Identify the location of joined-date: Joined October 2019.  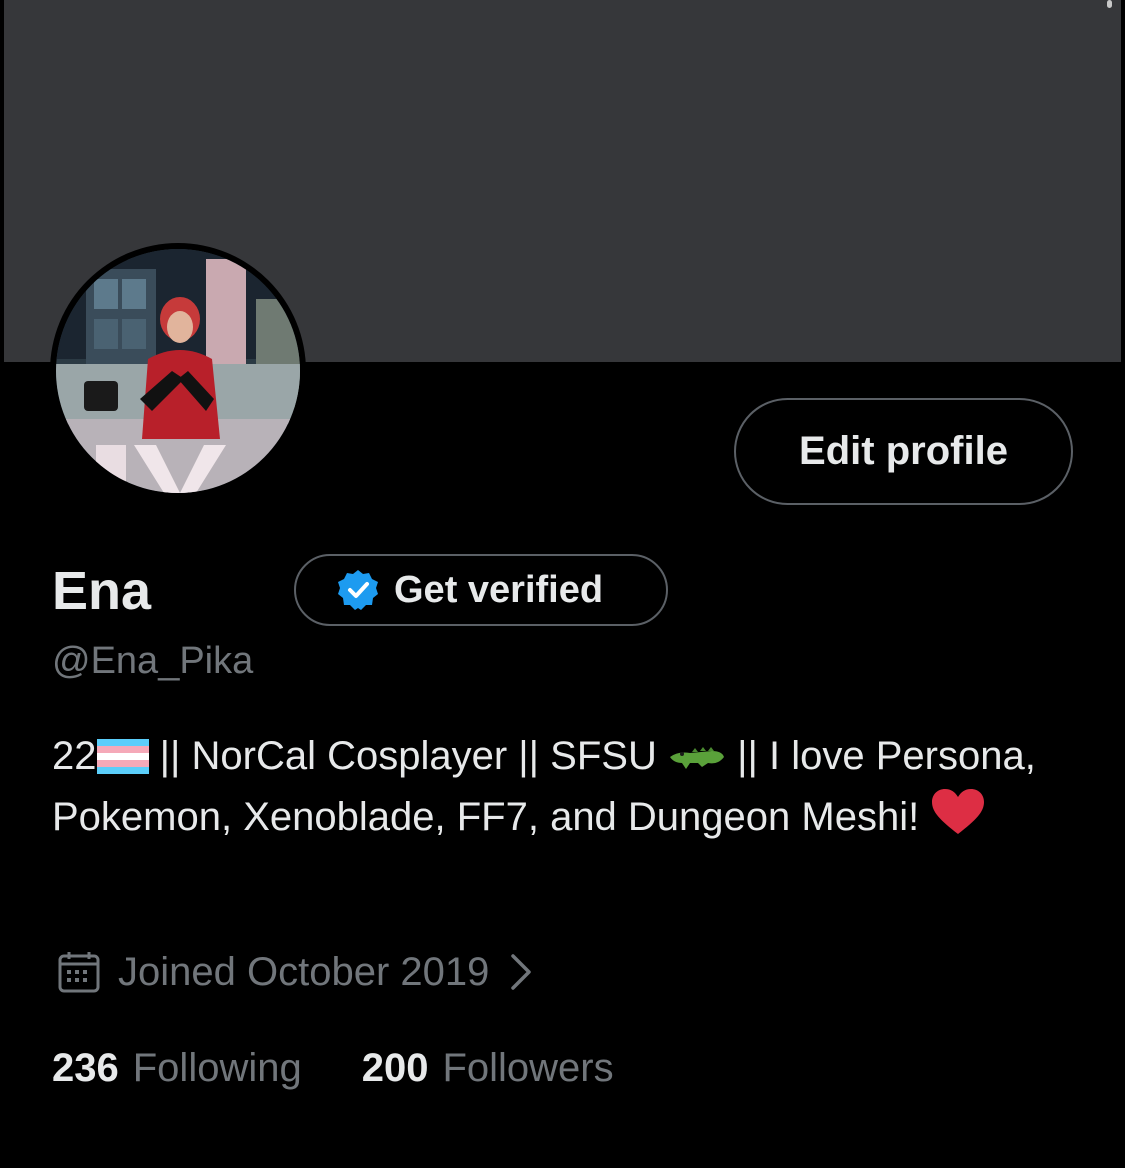
(295, 972).